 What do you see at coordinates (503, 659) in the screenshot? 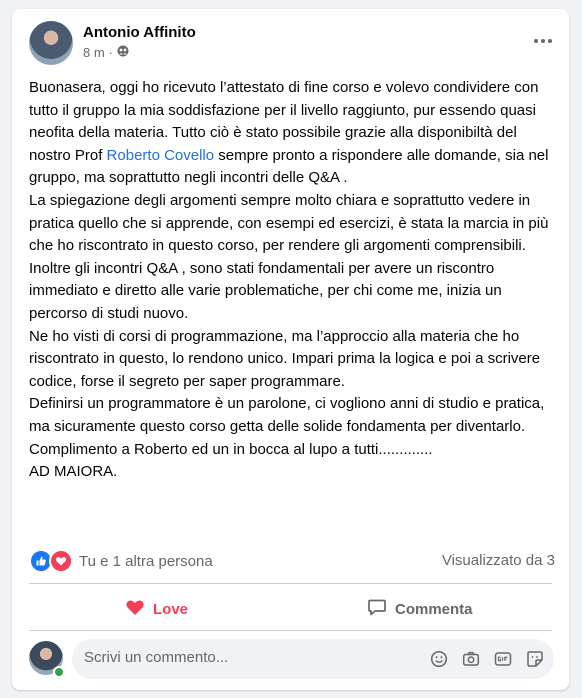
I see `gif-icon` at bounding box center [503, 659].